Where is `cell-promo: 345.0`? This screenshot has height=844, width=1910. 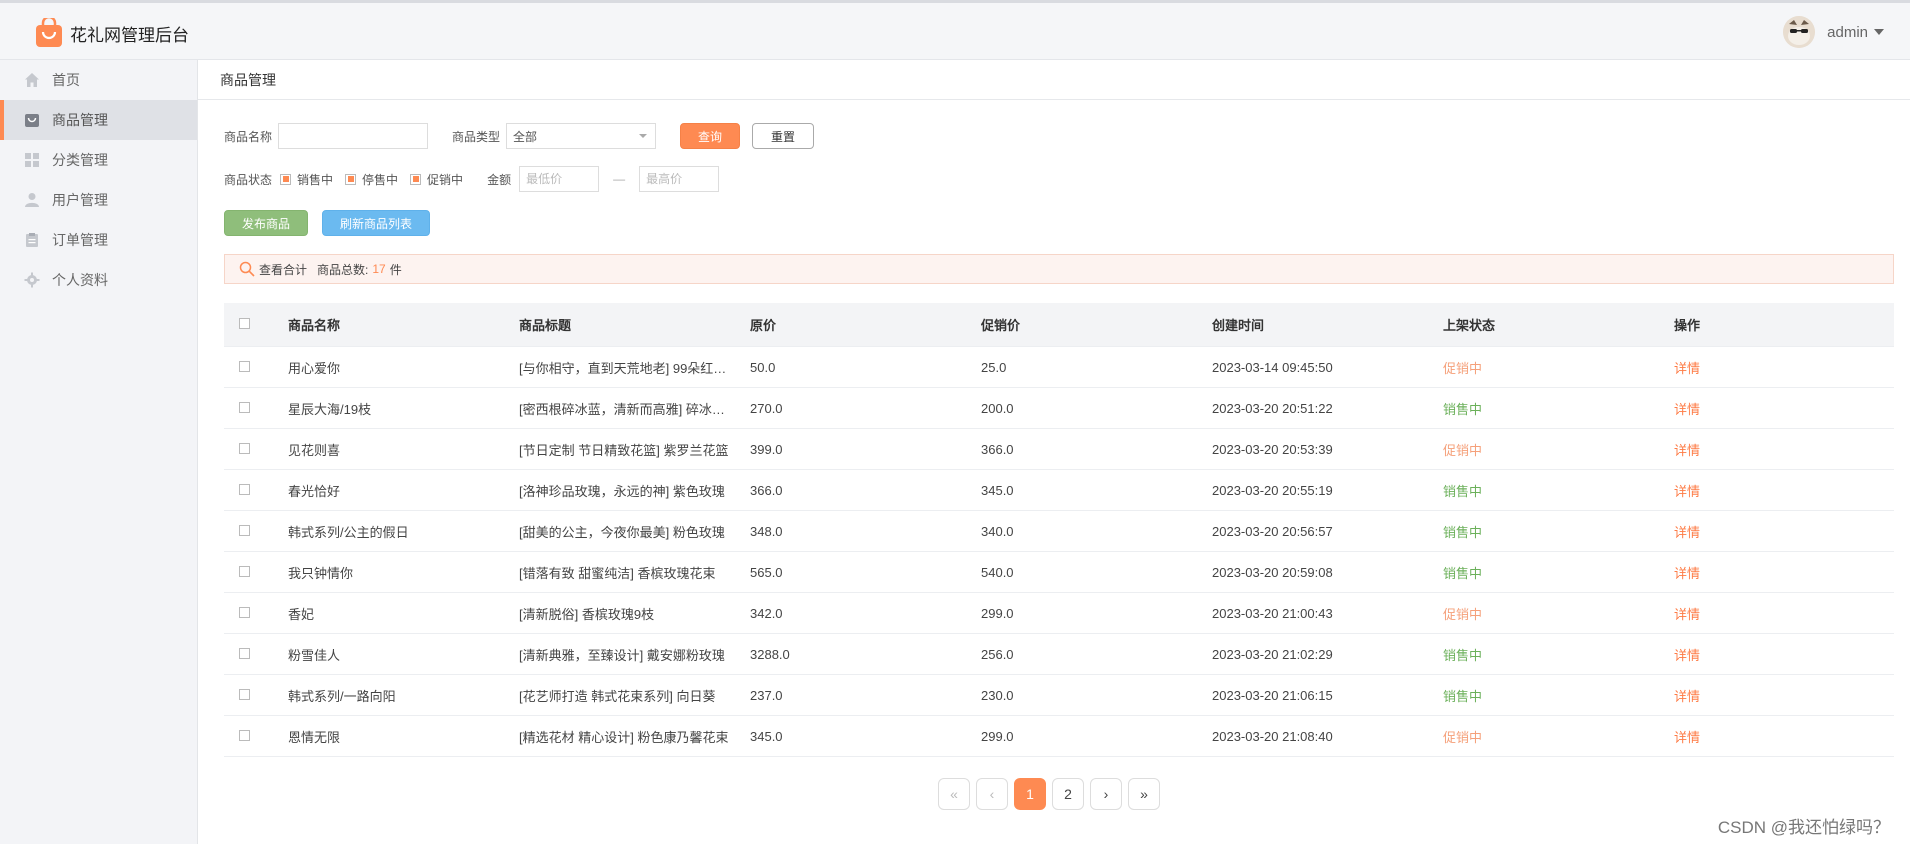
cell-promo: 345.0 is located at coordinates (997, 490).